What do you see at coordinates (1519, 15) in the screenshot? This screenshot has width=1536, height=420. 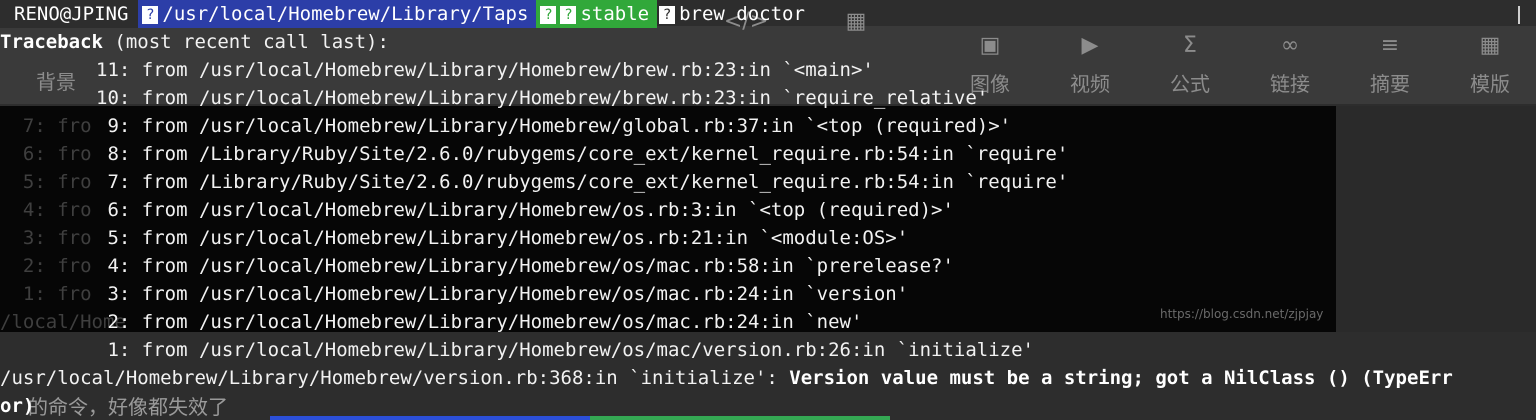 I see `cursor-icon` at bounding box center [1519, 15].